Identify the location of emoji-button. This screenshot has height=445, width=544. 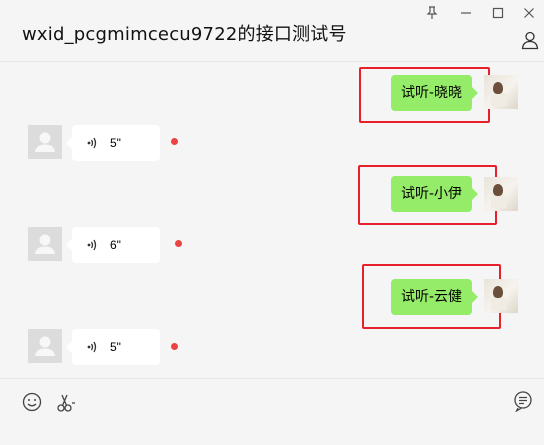
(33, 403).